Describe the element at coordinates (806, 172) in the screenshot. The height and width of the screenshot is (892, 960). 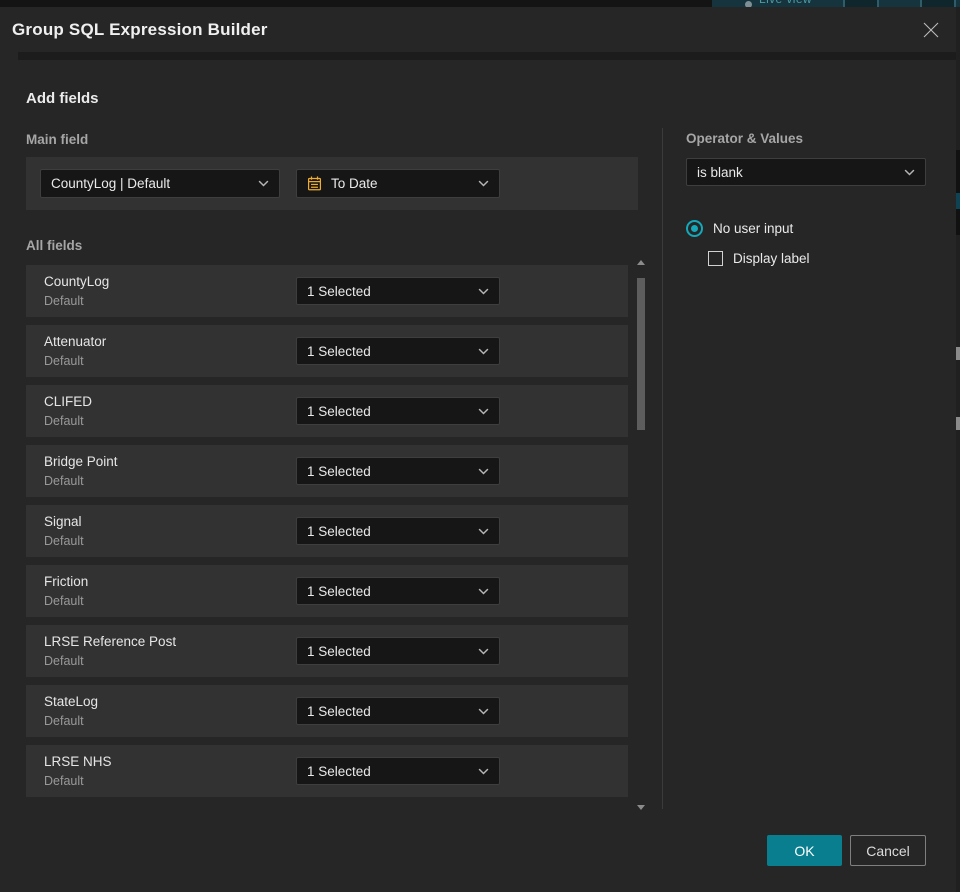
I see `operator-dropdown: is blank` at that location.